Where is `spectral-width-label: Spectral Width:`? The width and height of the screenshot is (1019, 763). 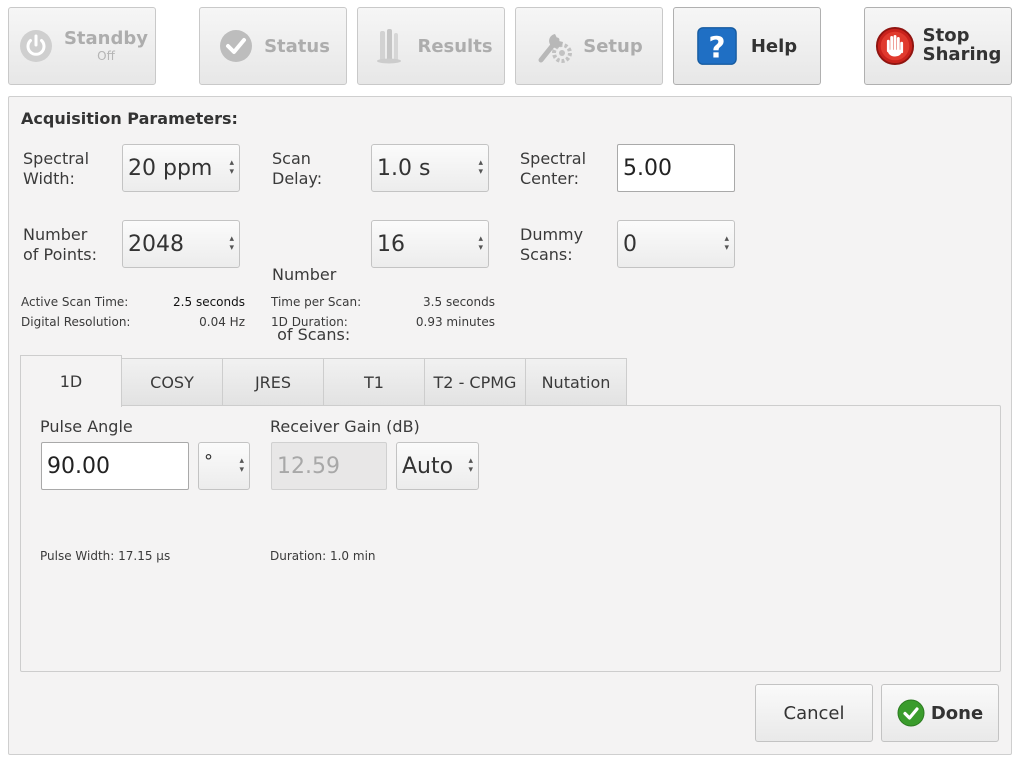 spectral-width-label: Spectral Width: is located at coordinates (56, 168).